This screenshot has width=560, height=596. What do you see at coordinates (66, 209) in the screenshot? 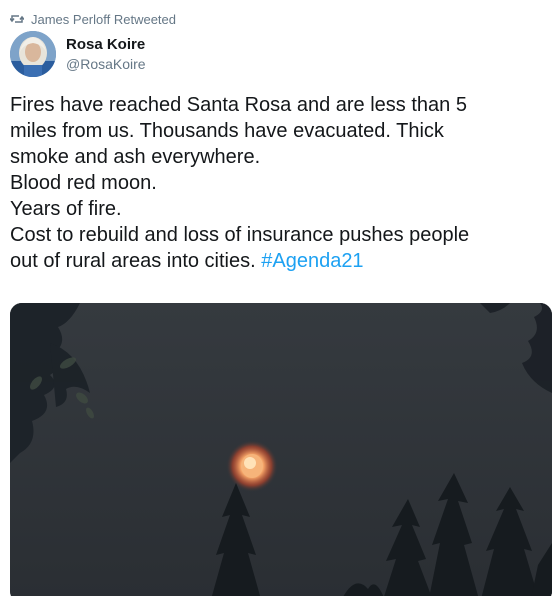
I see `tweet-text-line: Years of fire.` at bounding box center [66, 209].